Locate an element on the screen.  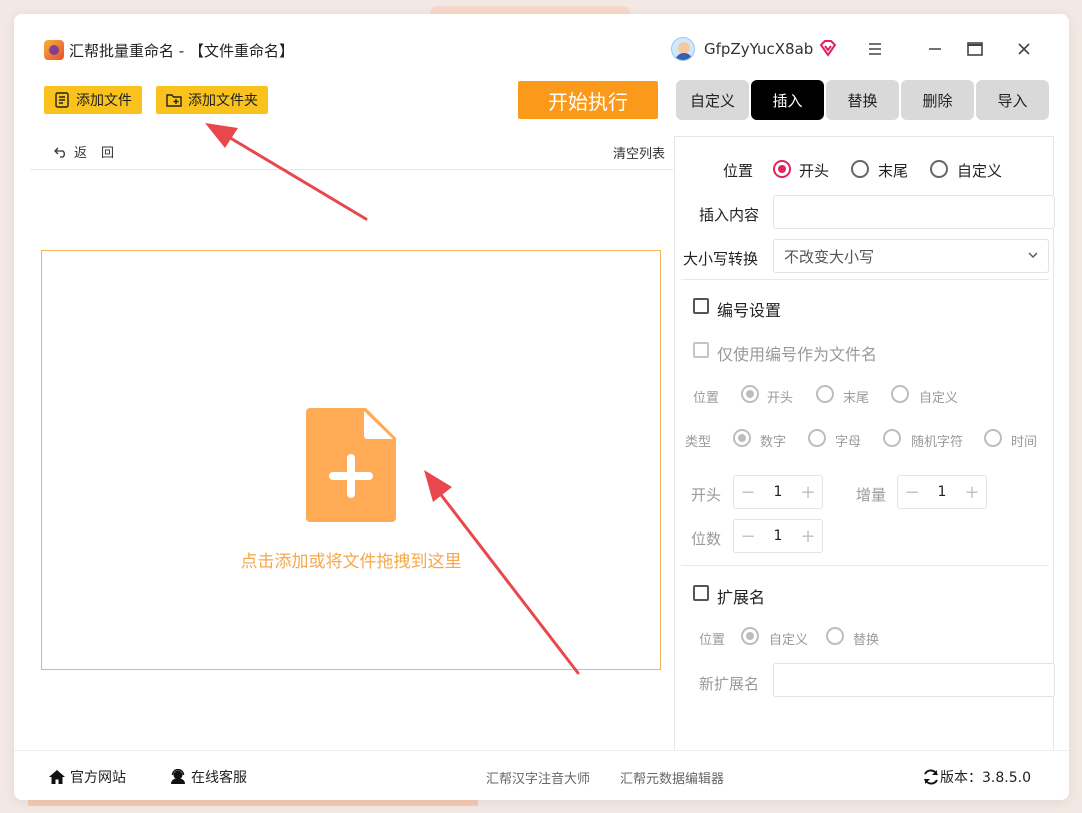
menu-icon is located at coordinates (875, 49).